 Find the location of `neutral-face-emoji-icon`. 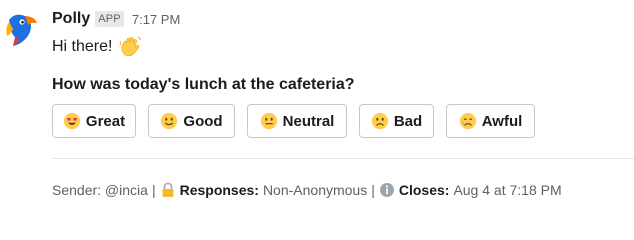

neutral-face-emoji-icon is located at coordinates (268, 121).